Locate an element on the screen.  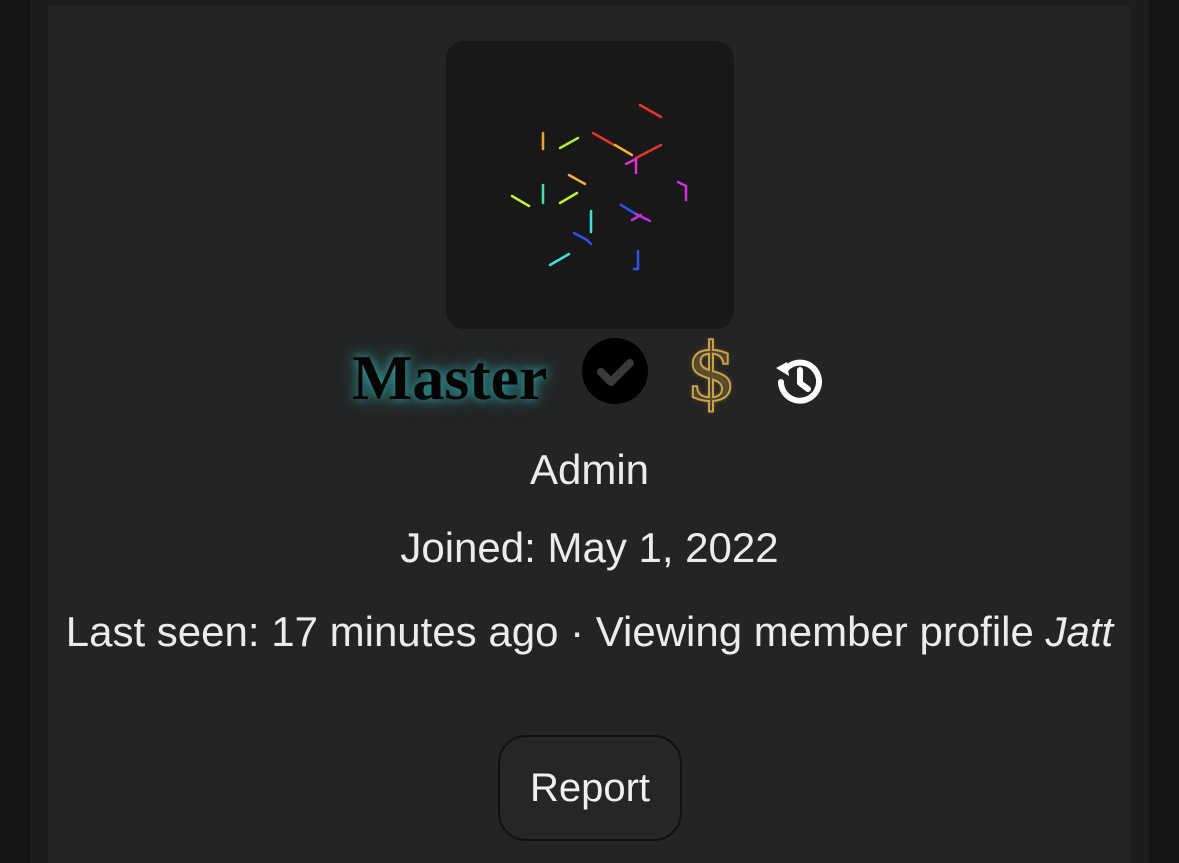
joined-date: May 1, 2022 is located at coordinates (663, 547).